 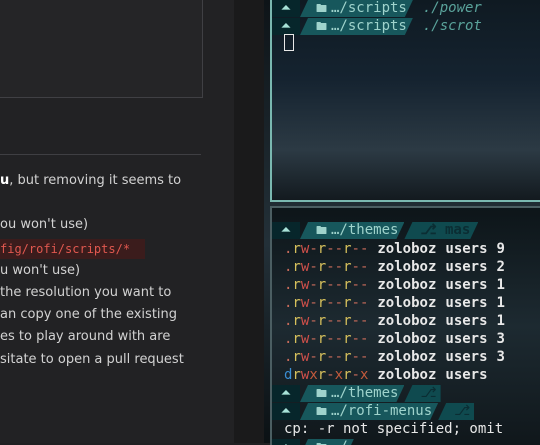 I want to click on doc-line-4: the resolution you want to, so click(x=86, y=292).